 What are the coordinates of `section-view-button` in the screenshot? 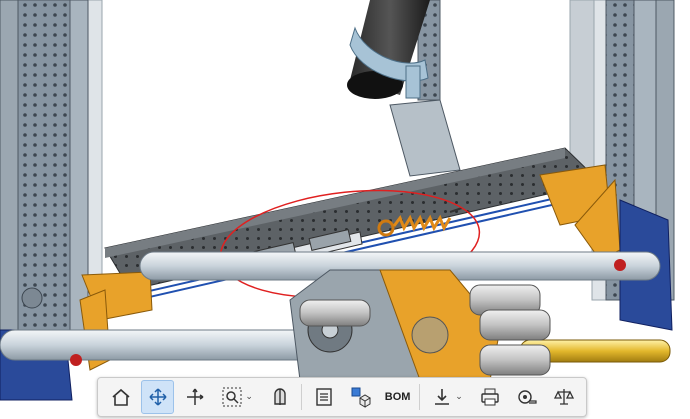 It's located at (279, 397).